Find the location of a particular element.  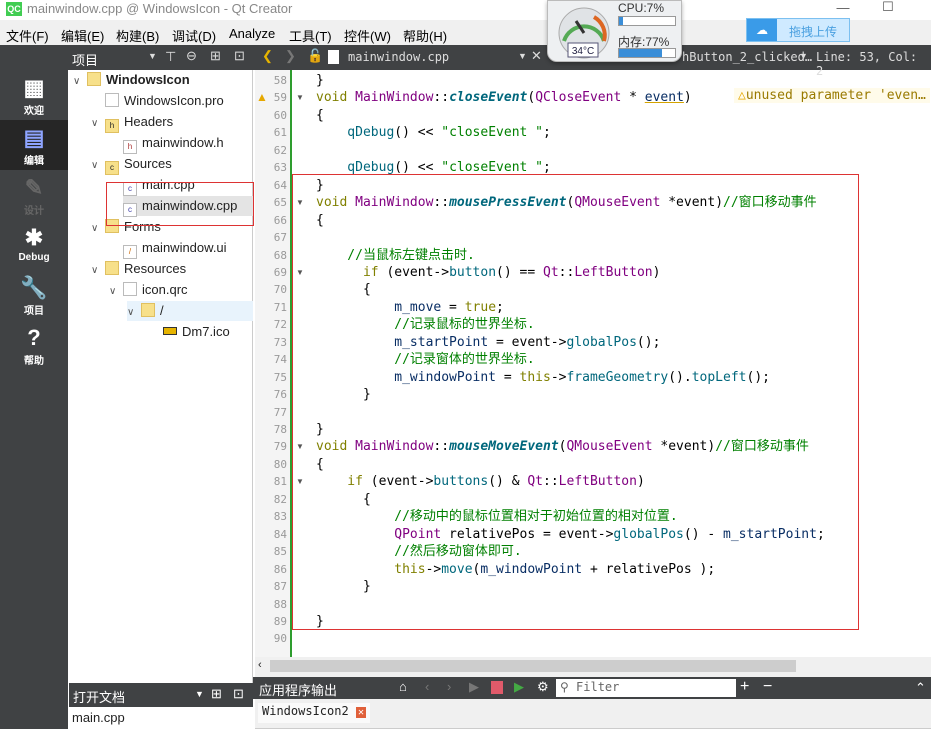

open-document-item: main.cpp is located at coordinates (98, 717).